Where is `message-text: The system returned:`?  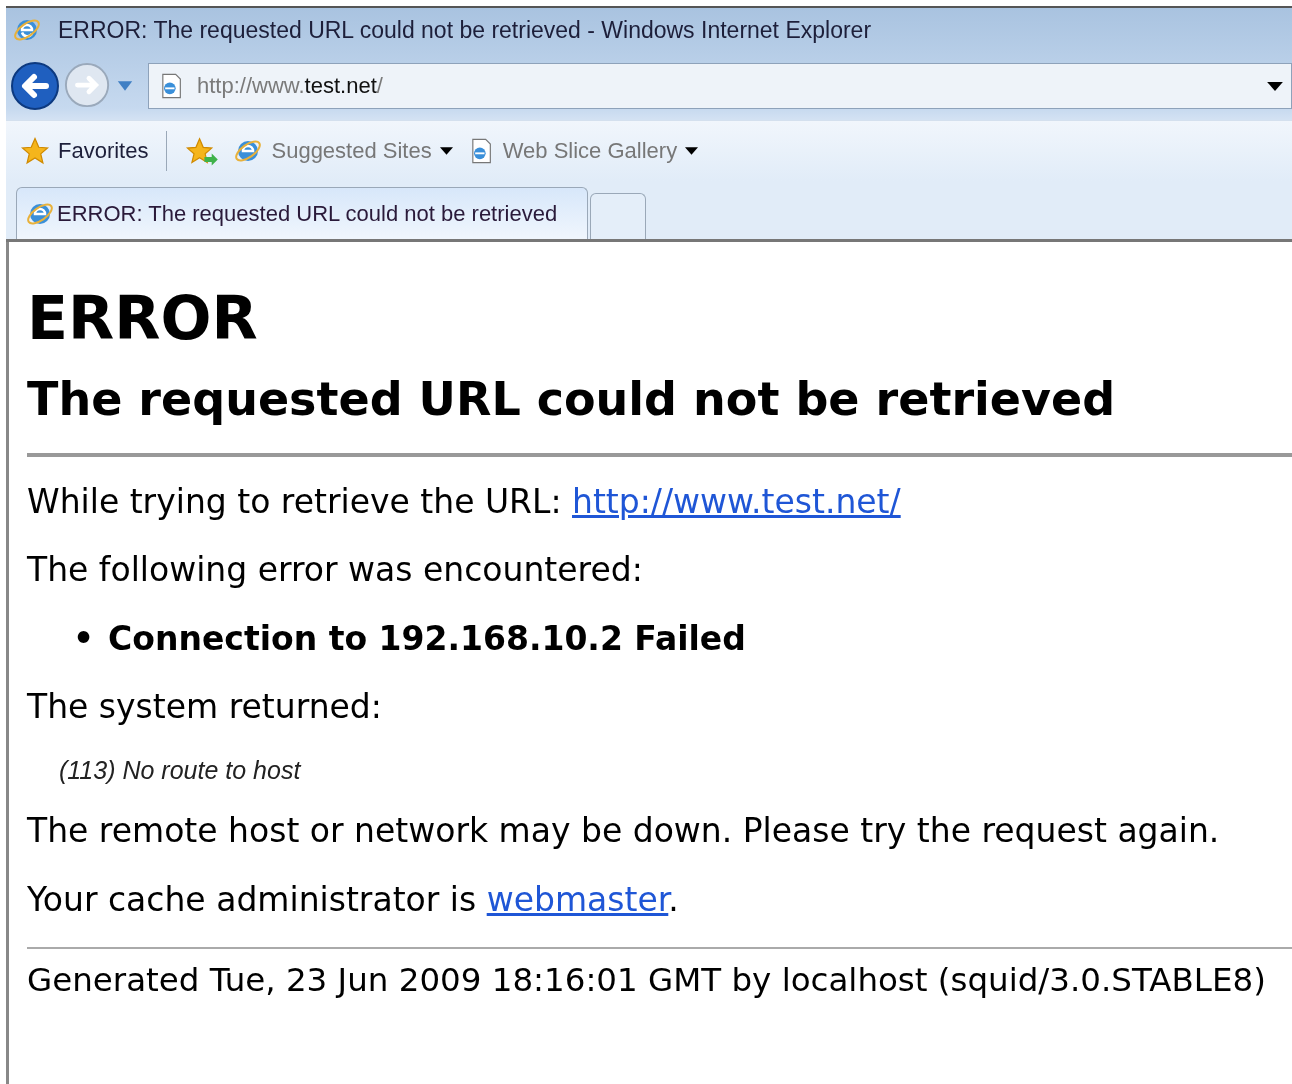 message-text: The system returned: is located at coordinates (205, 706).